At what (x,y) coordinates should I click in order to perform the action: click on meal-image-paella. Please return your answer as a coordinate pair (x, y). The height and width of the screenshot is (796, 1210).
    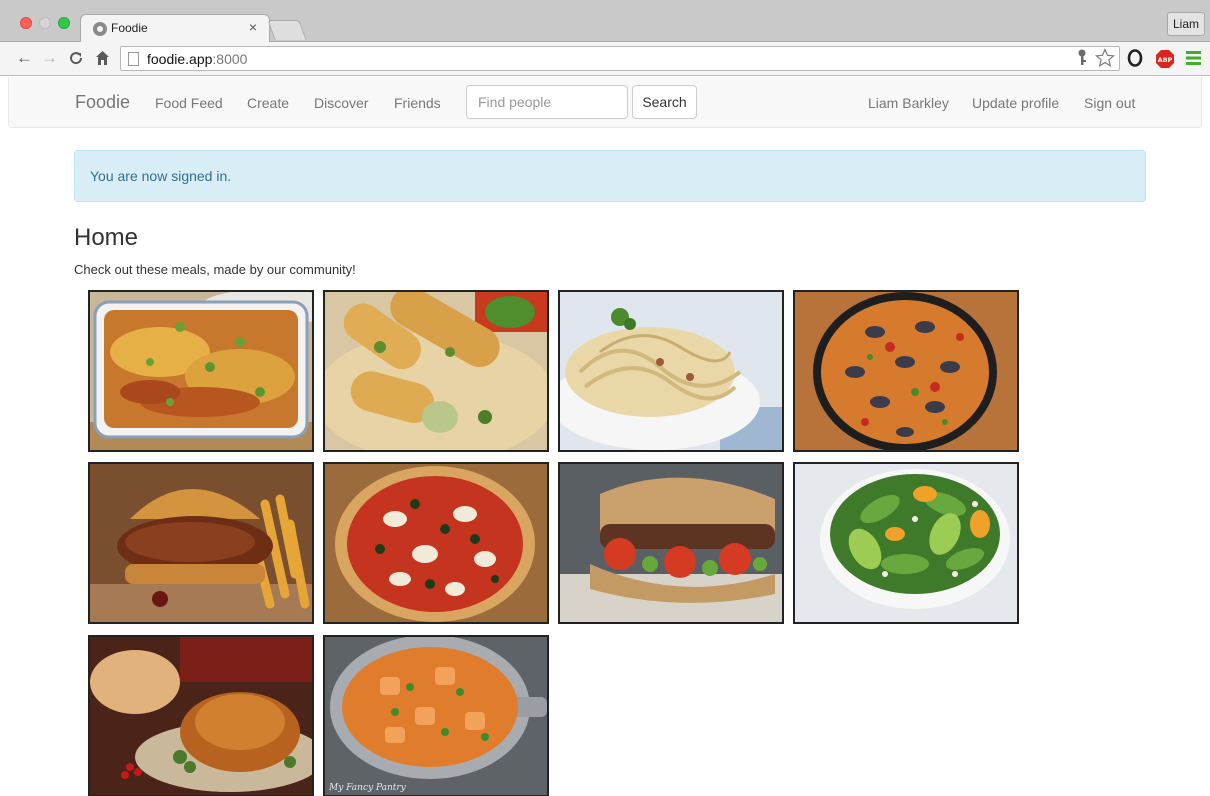
    Looking at the image, I should click on (906, 371).